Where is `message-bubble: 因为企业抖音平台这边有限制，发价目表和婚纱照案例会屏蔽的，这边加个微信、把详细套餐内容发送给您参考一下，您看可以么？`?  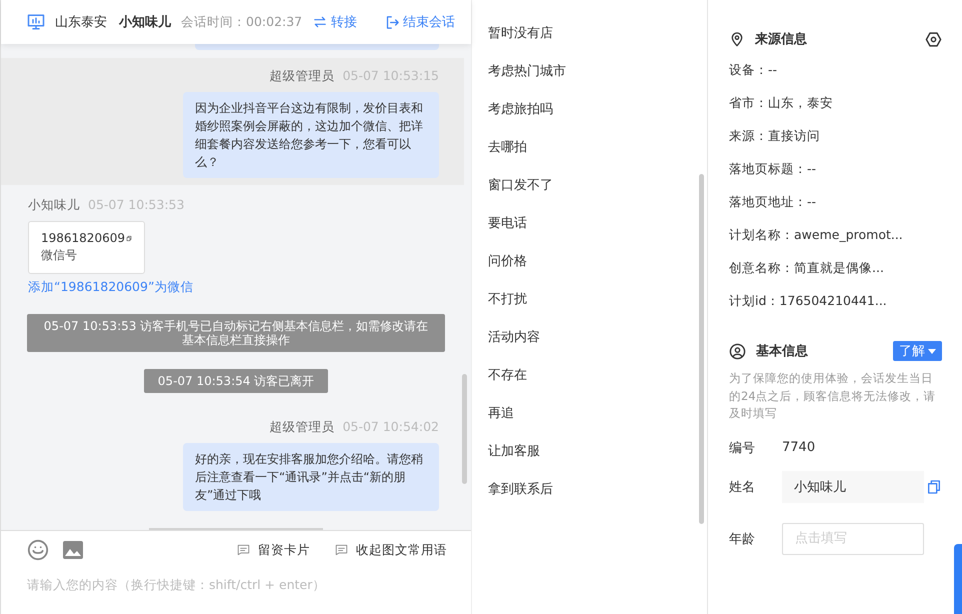 message-bubble: 因为企业抖音平台这边有限制，发价目表和婚纱照案例会屏蔽的，这边加个微信、把详细套餐内容发送给您参考一下，您看可以么？ is located at coordinates (311, 135).